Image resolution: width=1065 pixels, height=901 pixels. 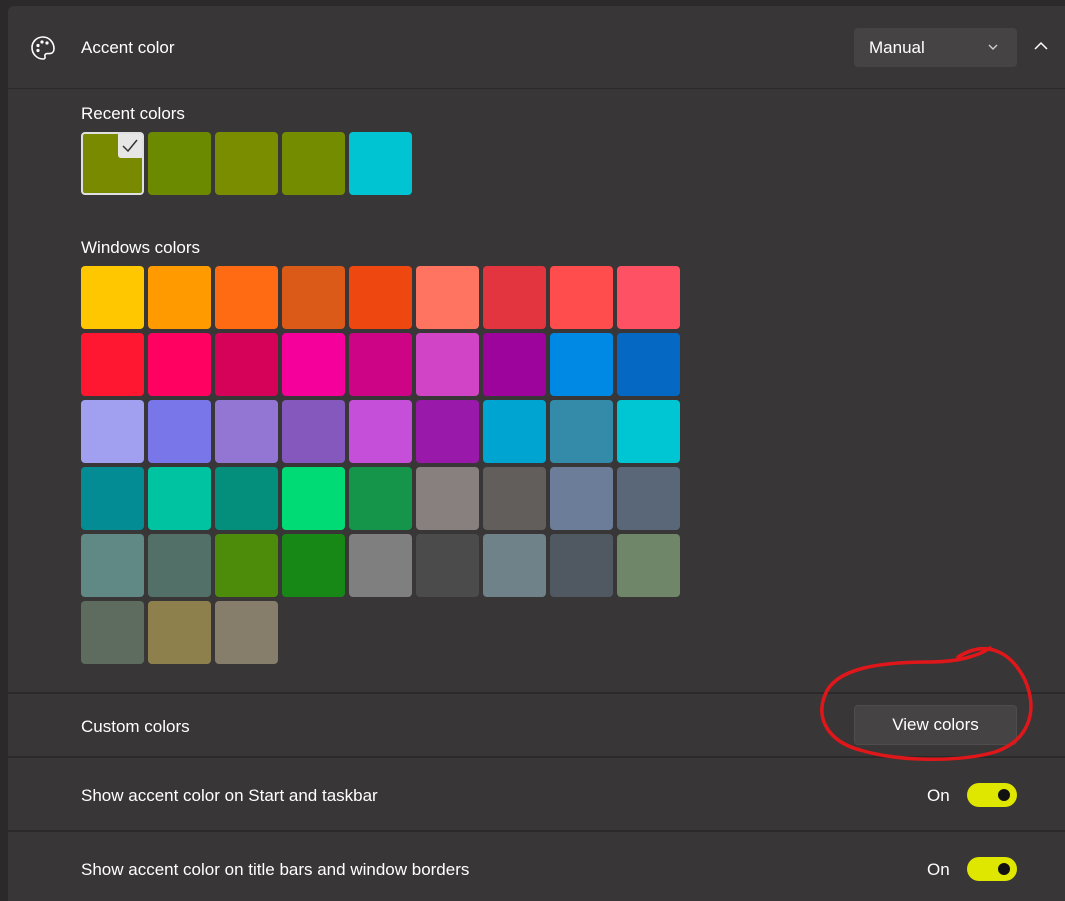 What do you see at coordinates (935, 725) in the screenshot?
I see `view-colors-button: View colors` at bounding box center [935, 725].